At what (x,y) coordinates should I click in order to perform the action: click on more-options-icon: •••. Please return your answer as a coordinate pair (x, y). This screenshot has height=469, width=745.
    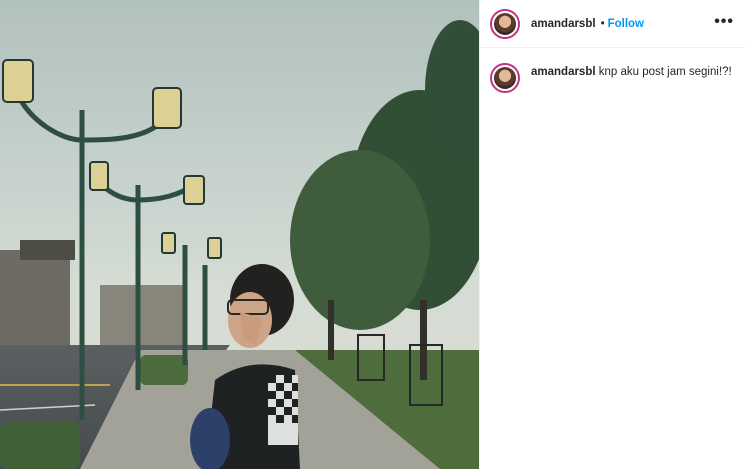
    Looking at the image, I should click on (724, 22).